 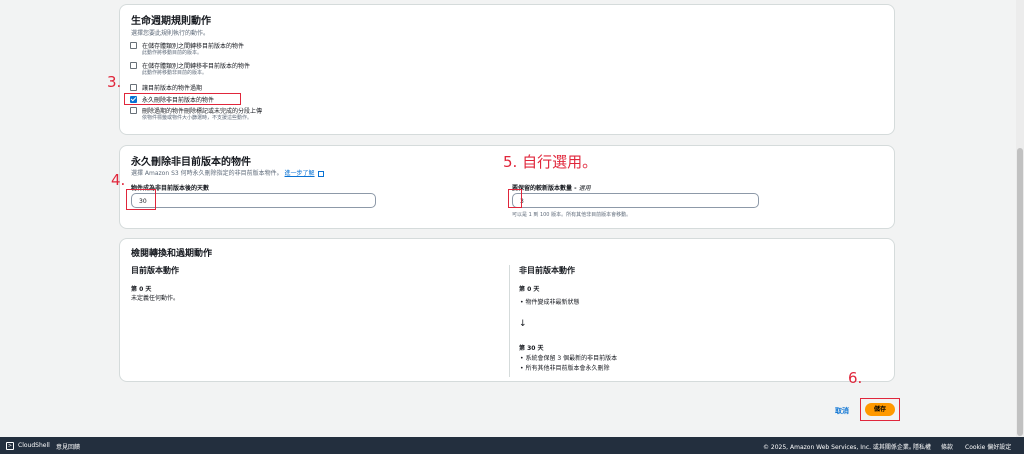 What do you see at coordinates (68, 446) in the screenshot?
I see `feedback-link: 意見回饋` at bounding box center [68, 446].